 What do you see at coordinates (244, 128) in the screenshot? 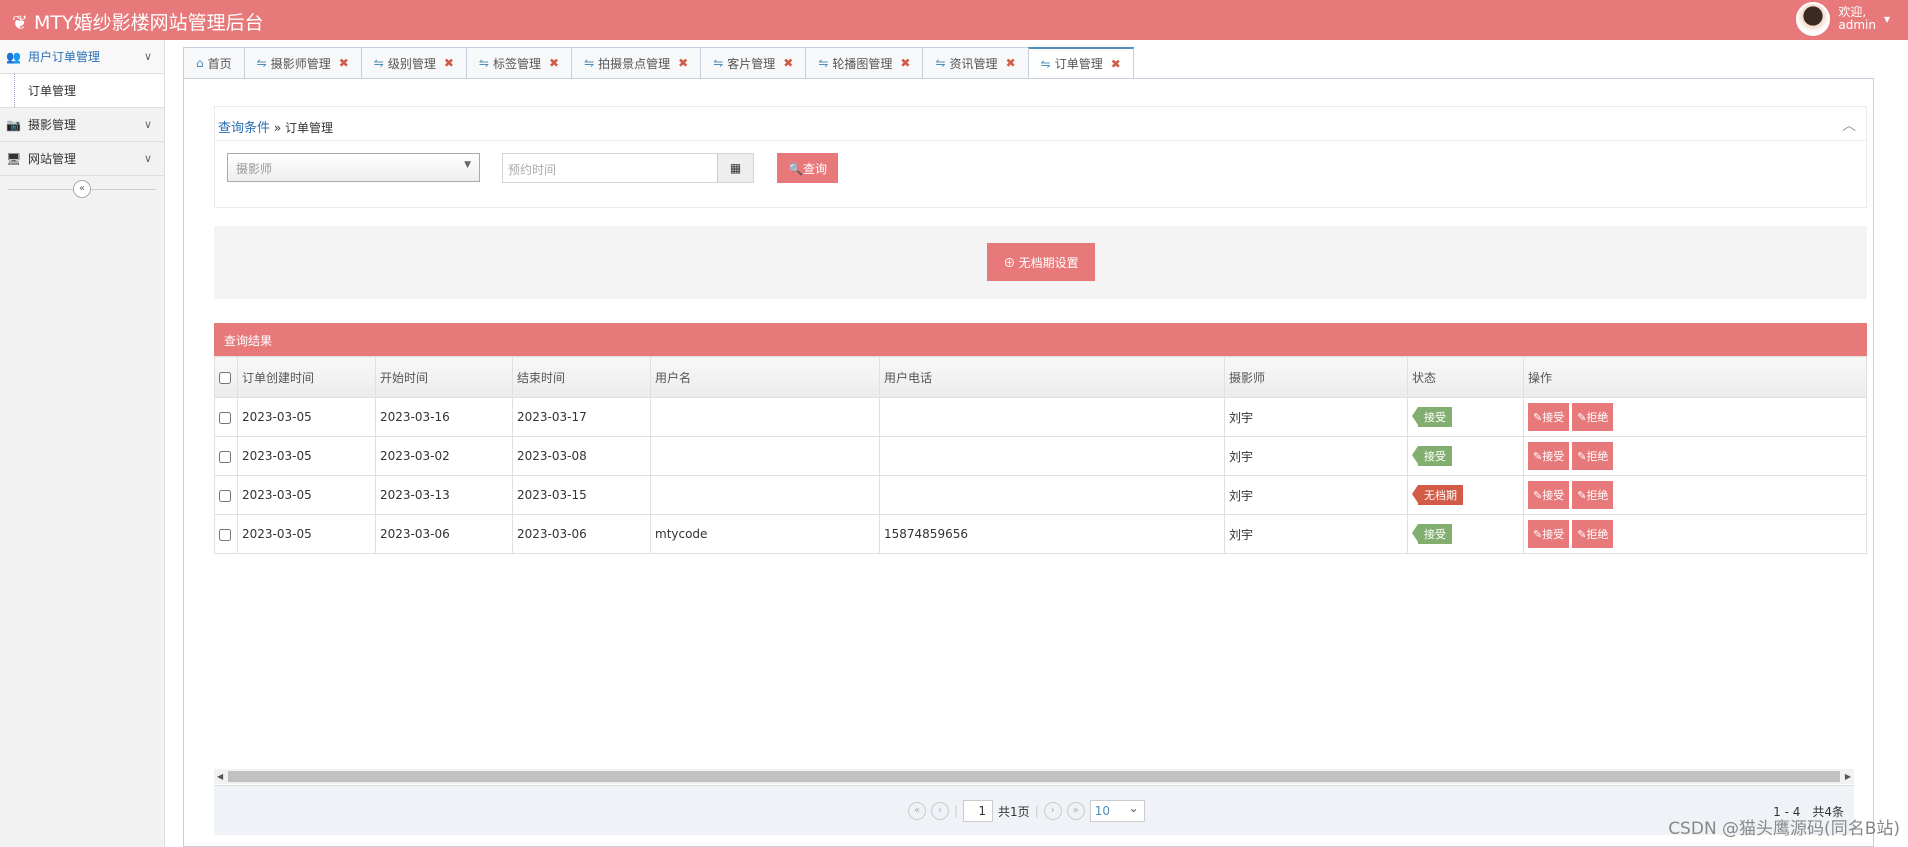
I see `query-title: 查询条件` at bounding box center [244, 128].